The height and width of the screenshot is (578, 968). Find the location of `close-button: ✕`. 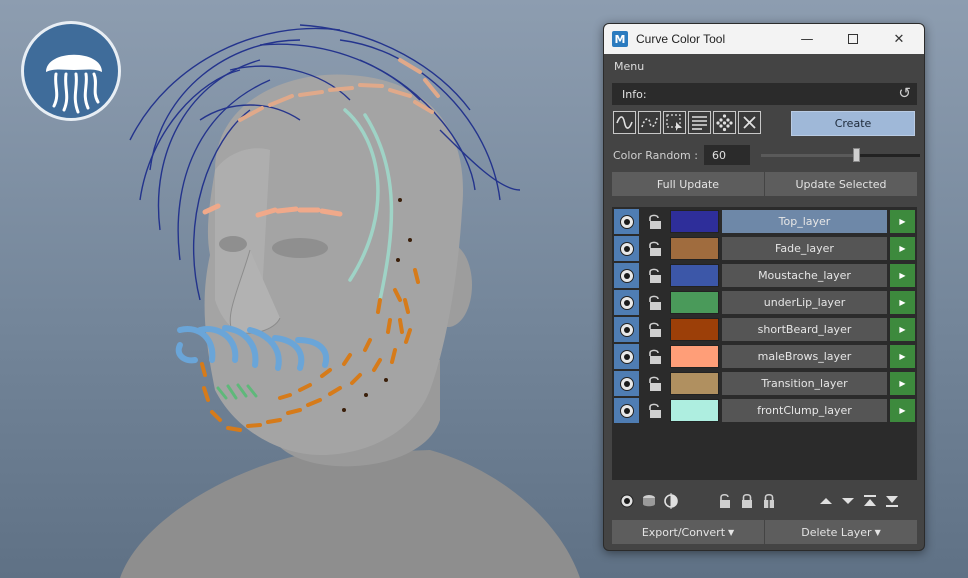

close-button: ✕ is located at coordinates (899, 39).